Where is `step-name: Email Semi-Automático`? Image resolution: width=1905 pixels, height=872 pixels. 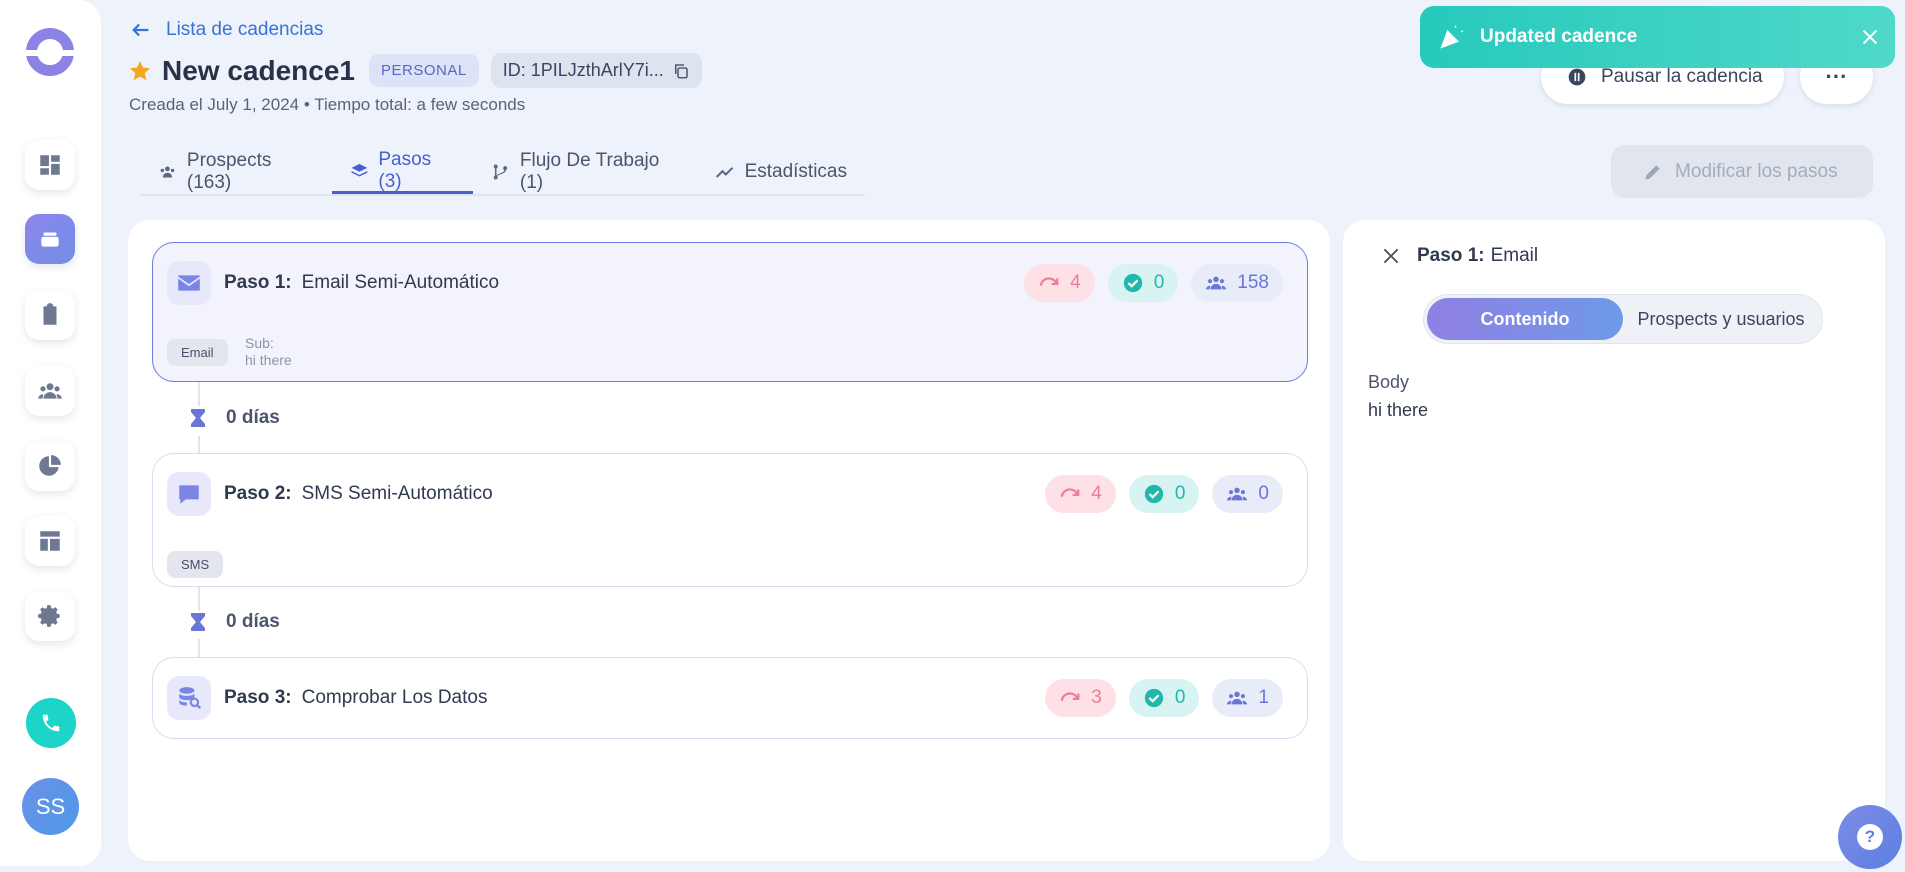 step-name: Email Semi-Automático is located at coordinates (400, 282).